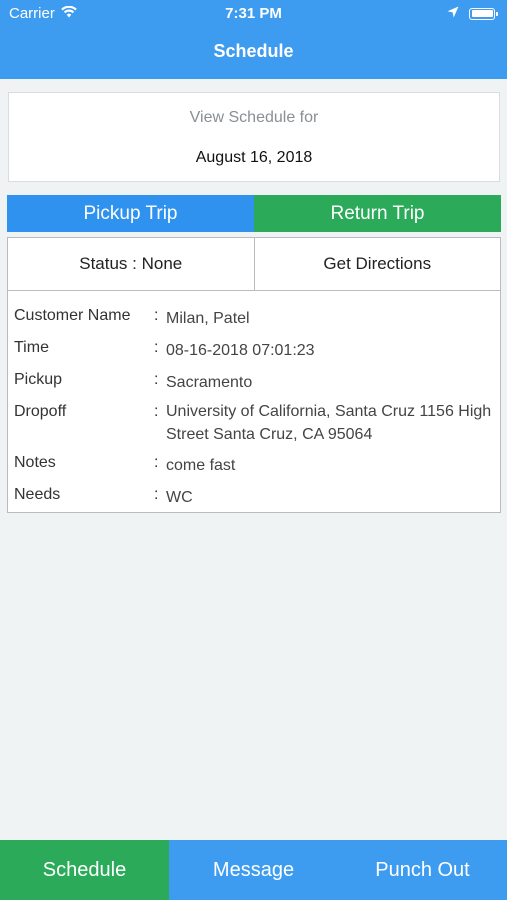 The image size is (507, 900). What do you see at coordinates (254, 117) in the screenshot?
I see `date-picker-label: View Schedule for` at bounding box center [254, 117].